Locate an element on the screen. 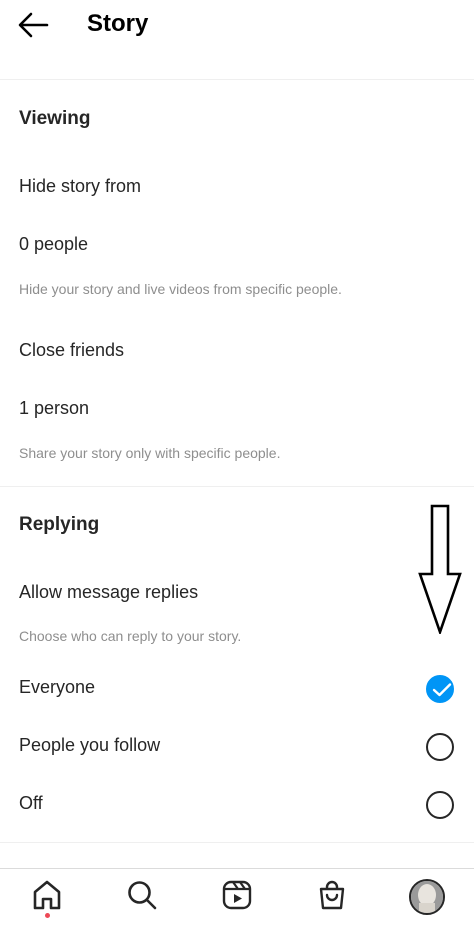 The height and width of the screenshot is (929, 474). avatar-image is located at coordinates (427, 897).